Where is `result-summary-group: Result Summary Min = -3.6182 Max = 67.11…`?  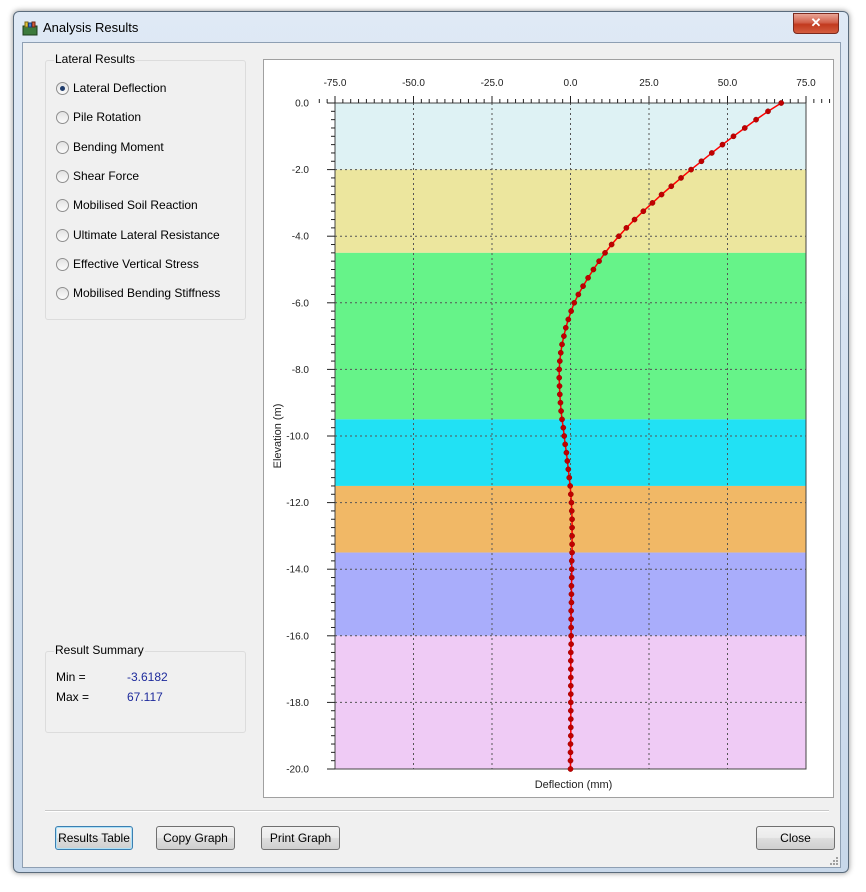
result-summary-group: Result Summary Min = -3.6182 Max = 67.11… is located at coordinates (145, 688).